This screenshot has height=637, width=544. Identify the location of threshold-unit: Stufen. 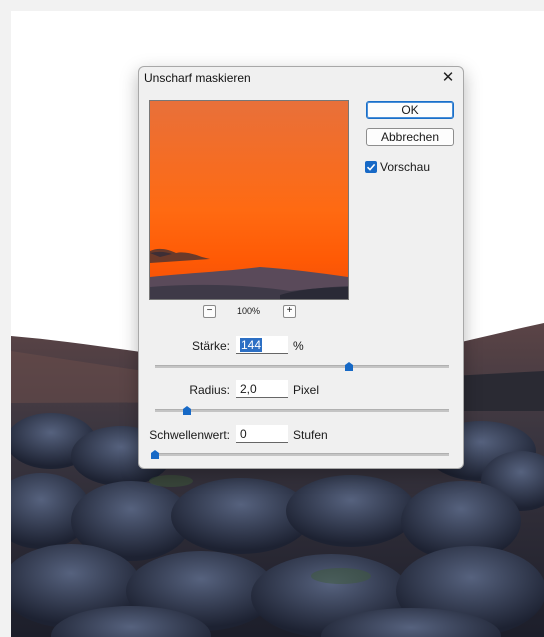
(310, 435).